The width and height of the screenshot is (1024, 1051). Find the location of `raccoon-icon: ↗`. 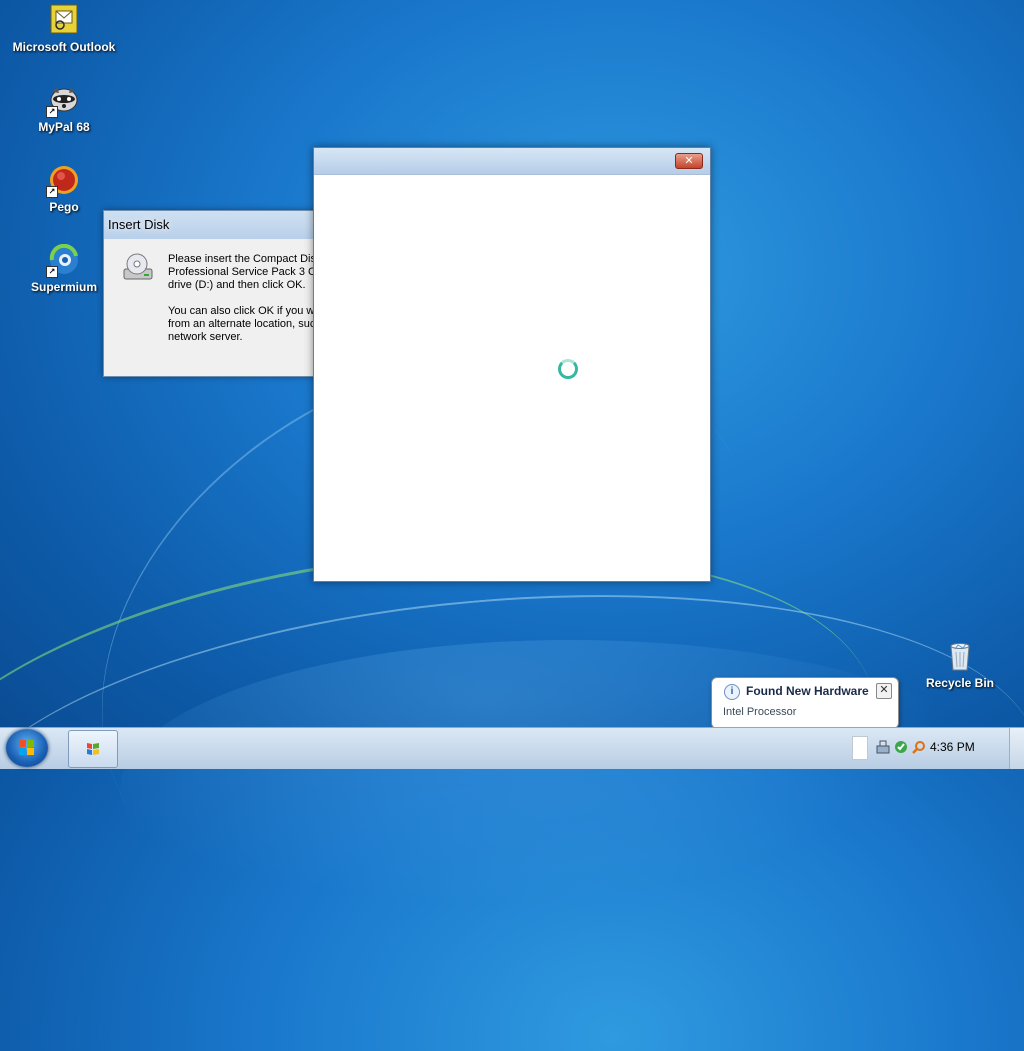

raccoon-icon: ↗ is located at coordinates (63, 101).